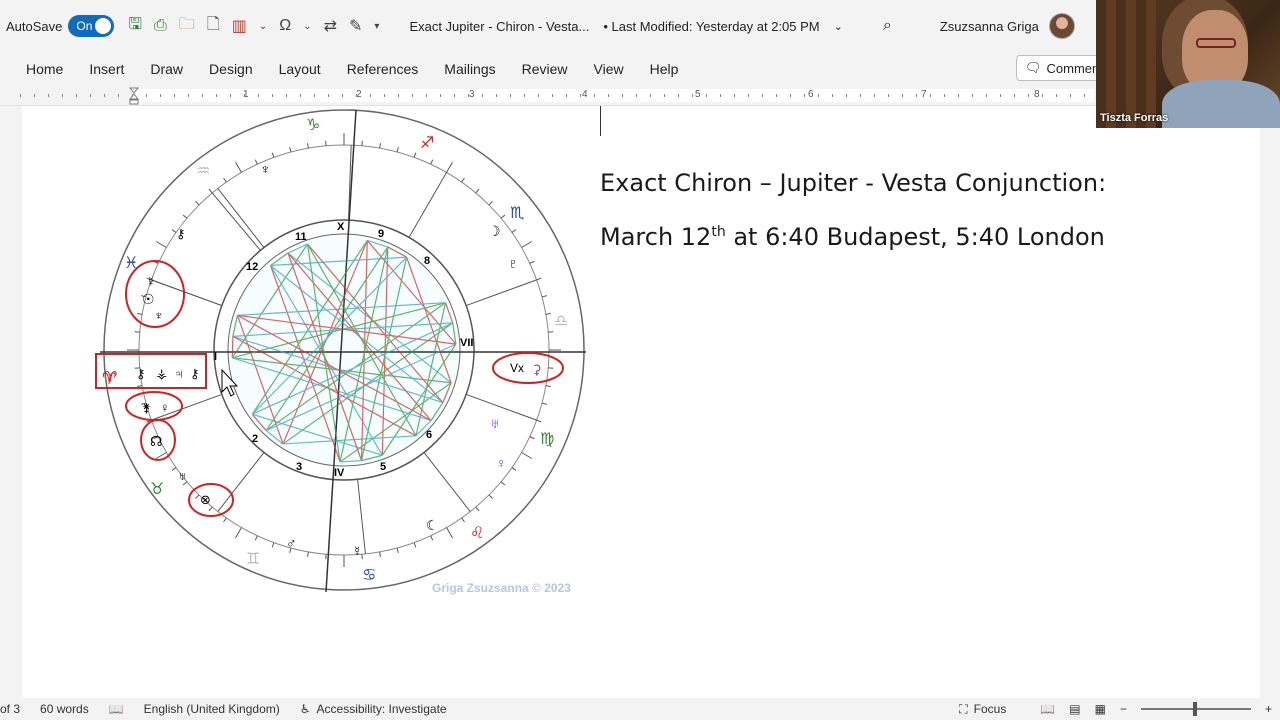 This screenshot has height=720, width=1280. What do you see at coordinates (982, 709) in the screenshot?
I see `focus-button: ⛶ Focus` at bounding box center [982, 709].